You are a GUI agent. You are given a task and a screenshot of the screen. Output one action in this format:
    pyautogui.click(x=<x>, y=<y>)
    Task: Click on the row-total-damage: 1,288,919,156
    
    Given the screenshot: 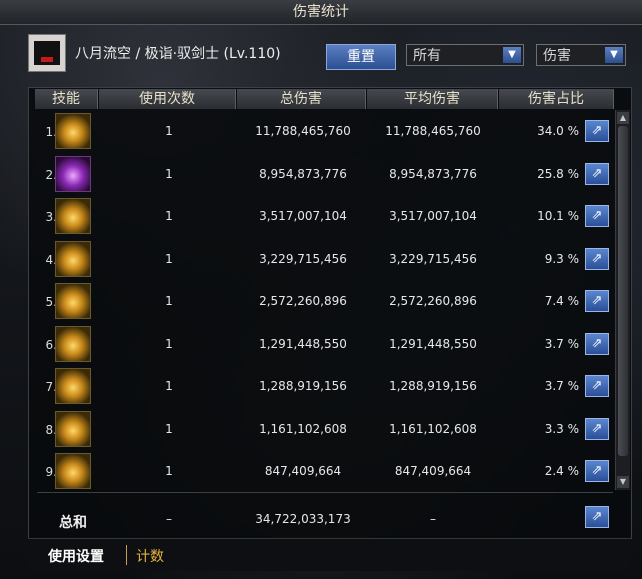 What is the action you would take?
    pyautogui.click(x=303, y=386)
    